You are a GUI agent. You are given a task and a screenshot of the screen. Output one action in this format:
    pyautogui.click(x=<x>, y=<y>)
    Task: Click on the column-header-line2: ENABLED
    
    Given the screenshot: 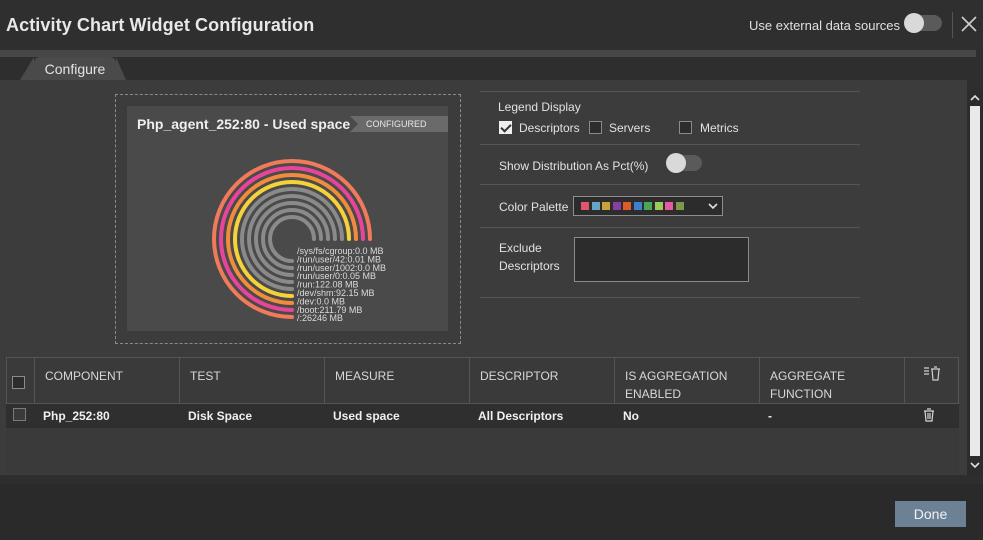 What is the action you would take?
    pyautogui.click(x=653, y=394)
    